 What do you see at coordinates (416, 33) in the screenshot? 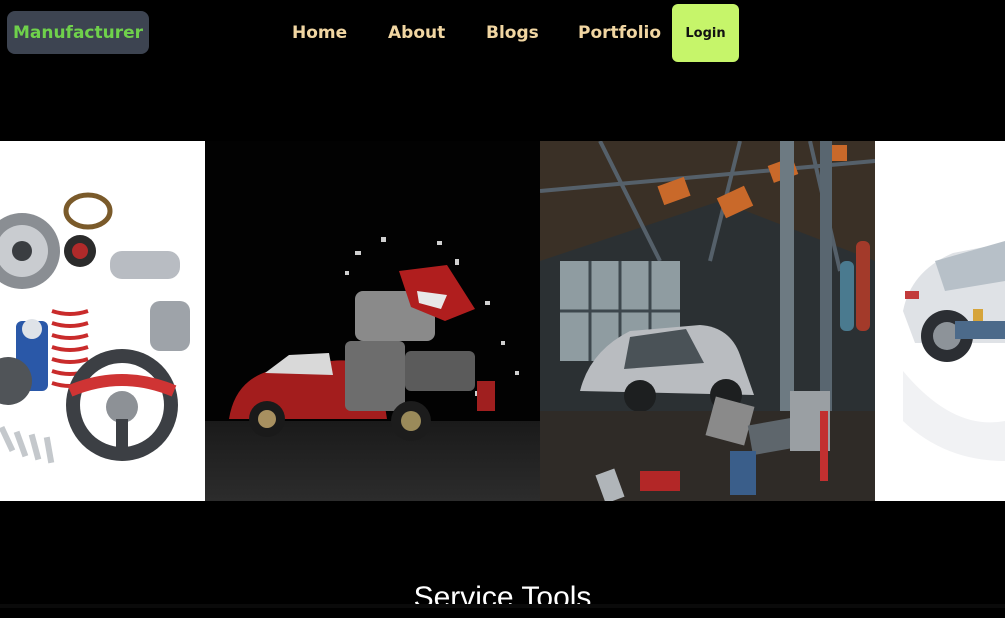
I see `nav-link-about: About` at bounding box center [416, 33].